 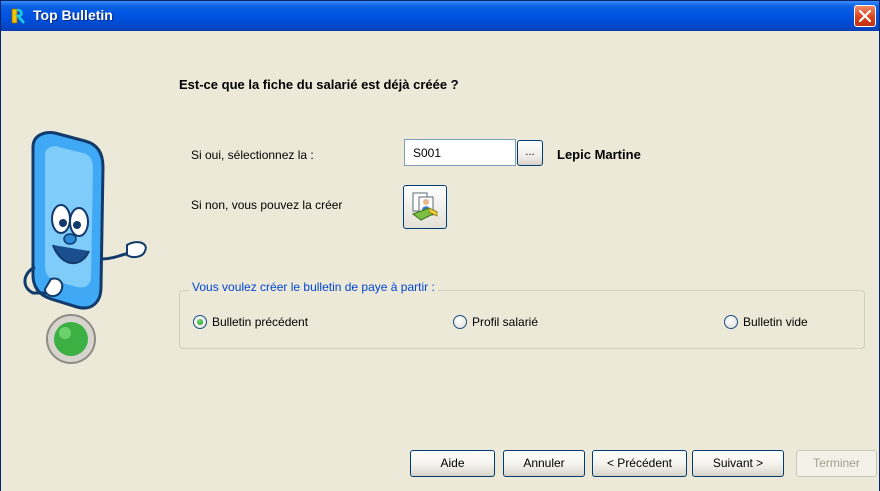 What do you see at coordinates (639, 463) in the screenshot?
I see `previous-button: < Précédent` at bounding box center [639, 463].